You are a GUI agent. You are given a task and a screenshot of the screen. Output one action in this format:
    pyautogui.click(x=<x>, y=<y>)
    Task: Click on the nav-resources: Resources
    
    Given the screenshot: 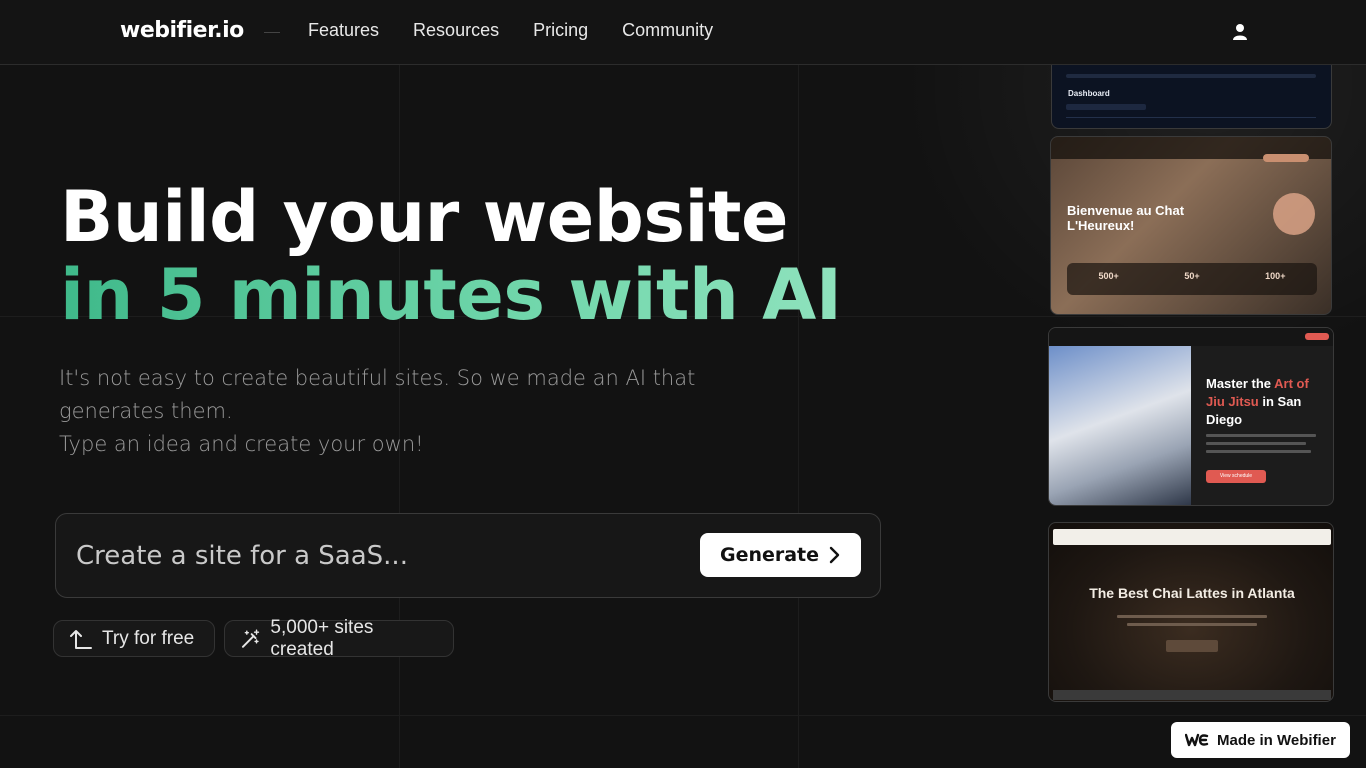 What is the action you would take?
    pyautogui.click(x=456, y=30)
    